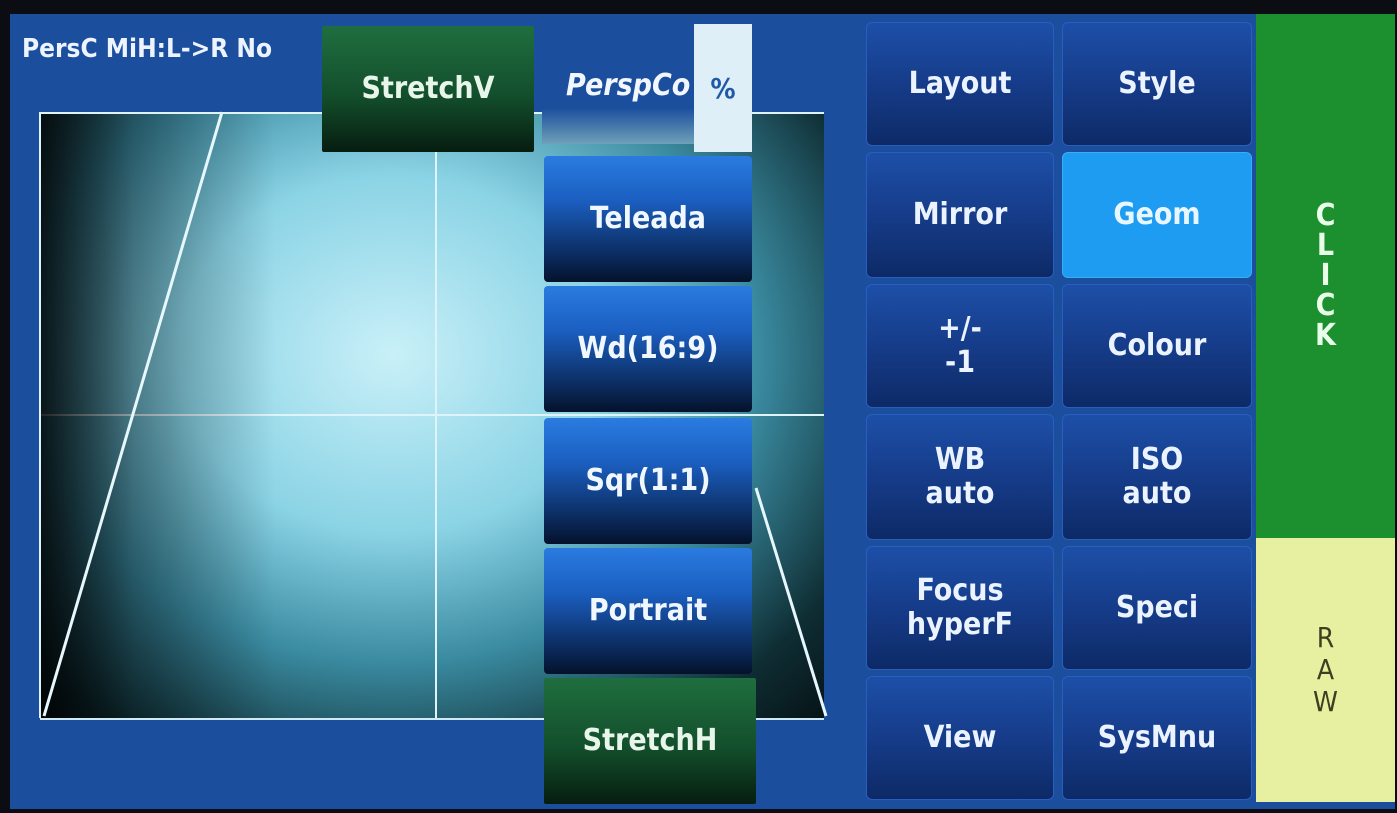 The height and width of the screenshot is (813, 1397). I want to click on click-letter: K, so click(1325, 335).